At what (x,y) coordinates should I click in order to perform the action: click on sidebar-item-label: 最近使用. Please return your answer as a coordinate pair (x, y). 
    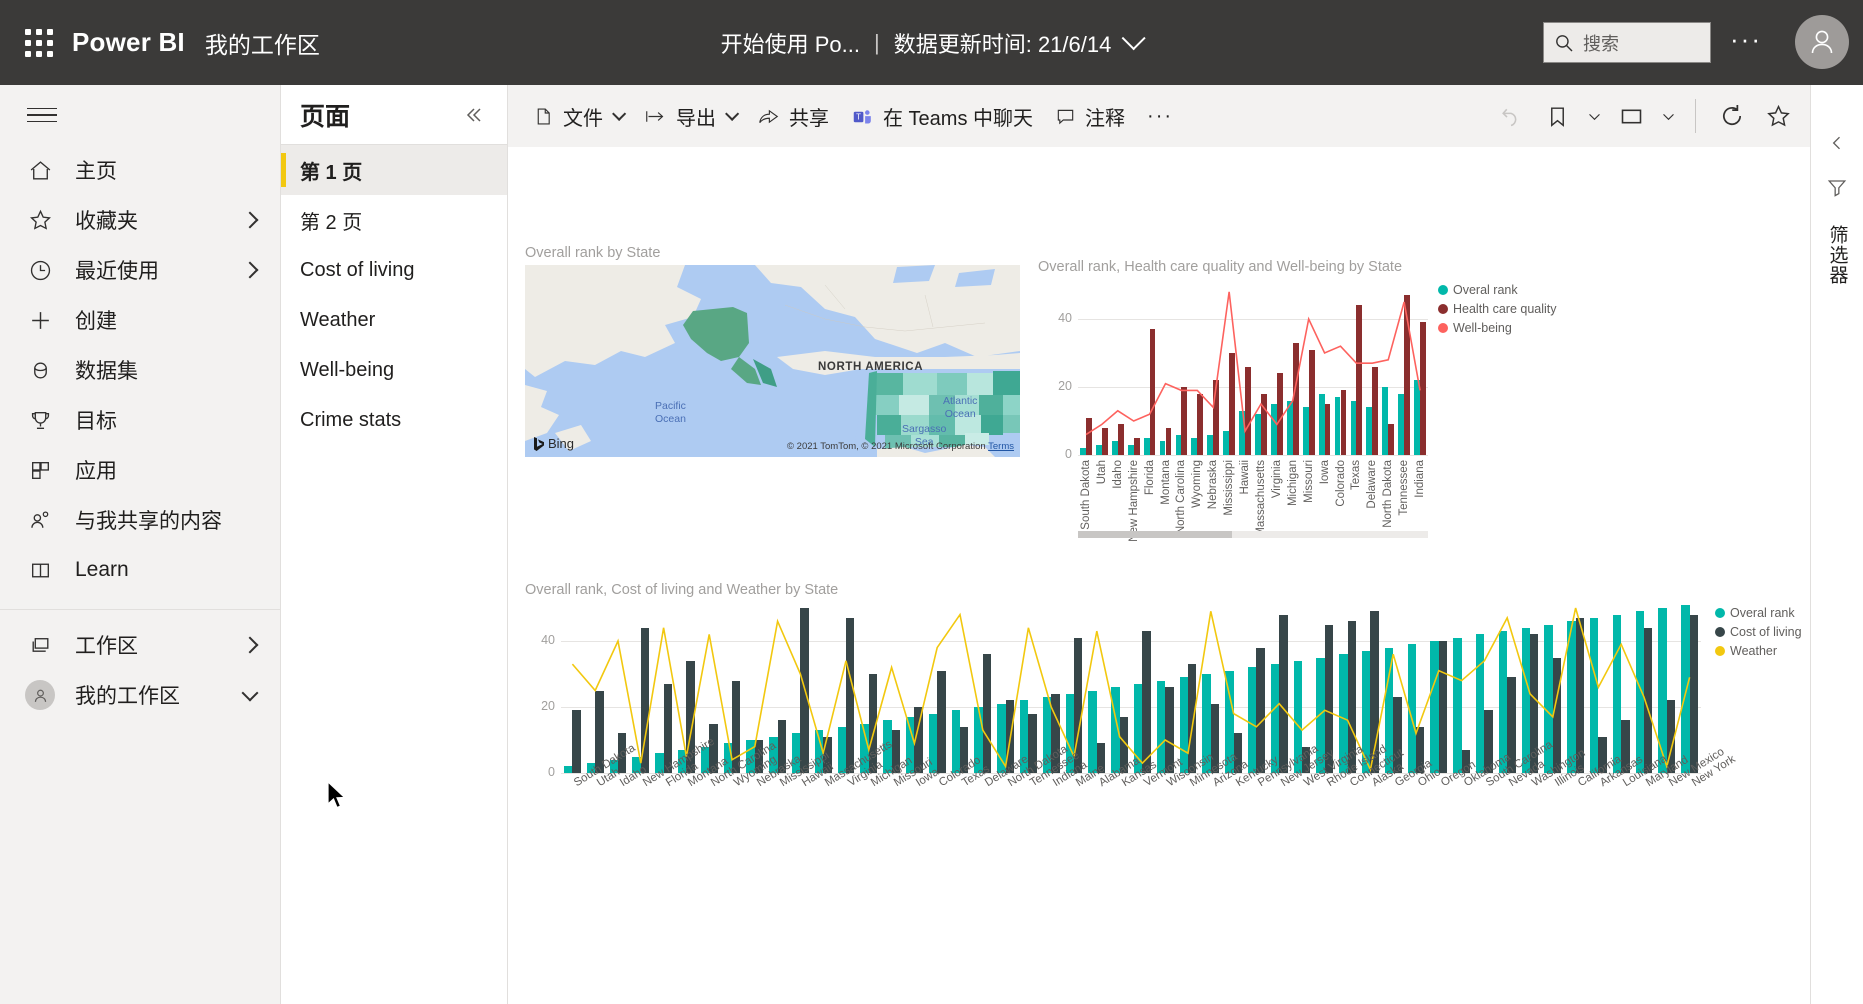
    Looking at the image, I should click on (117, 271).